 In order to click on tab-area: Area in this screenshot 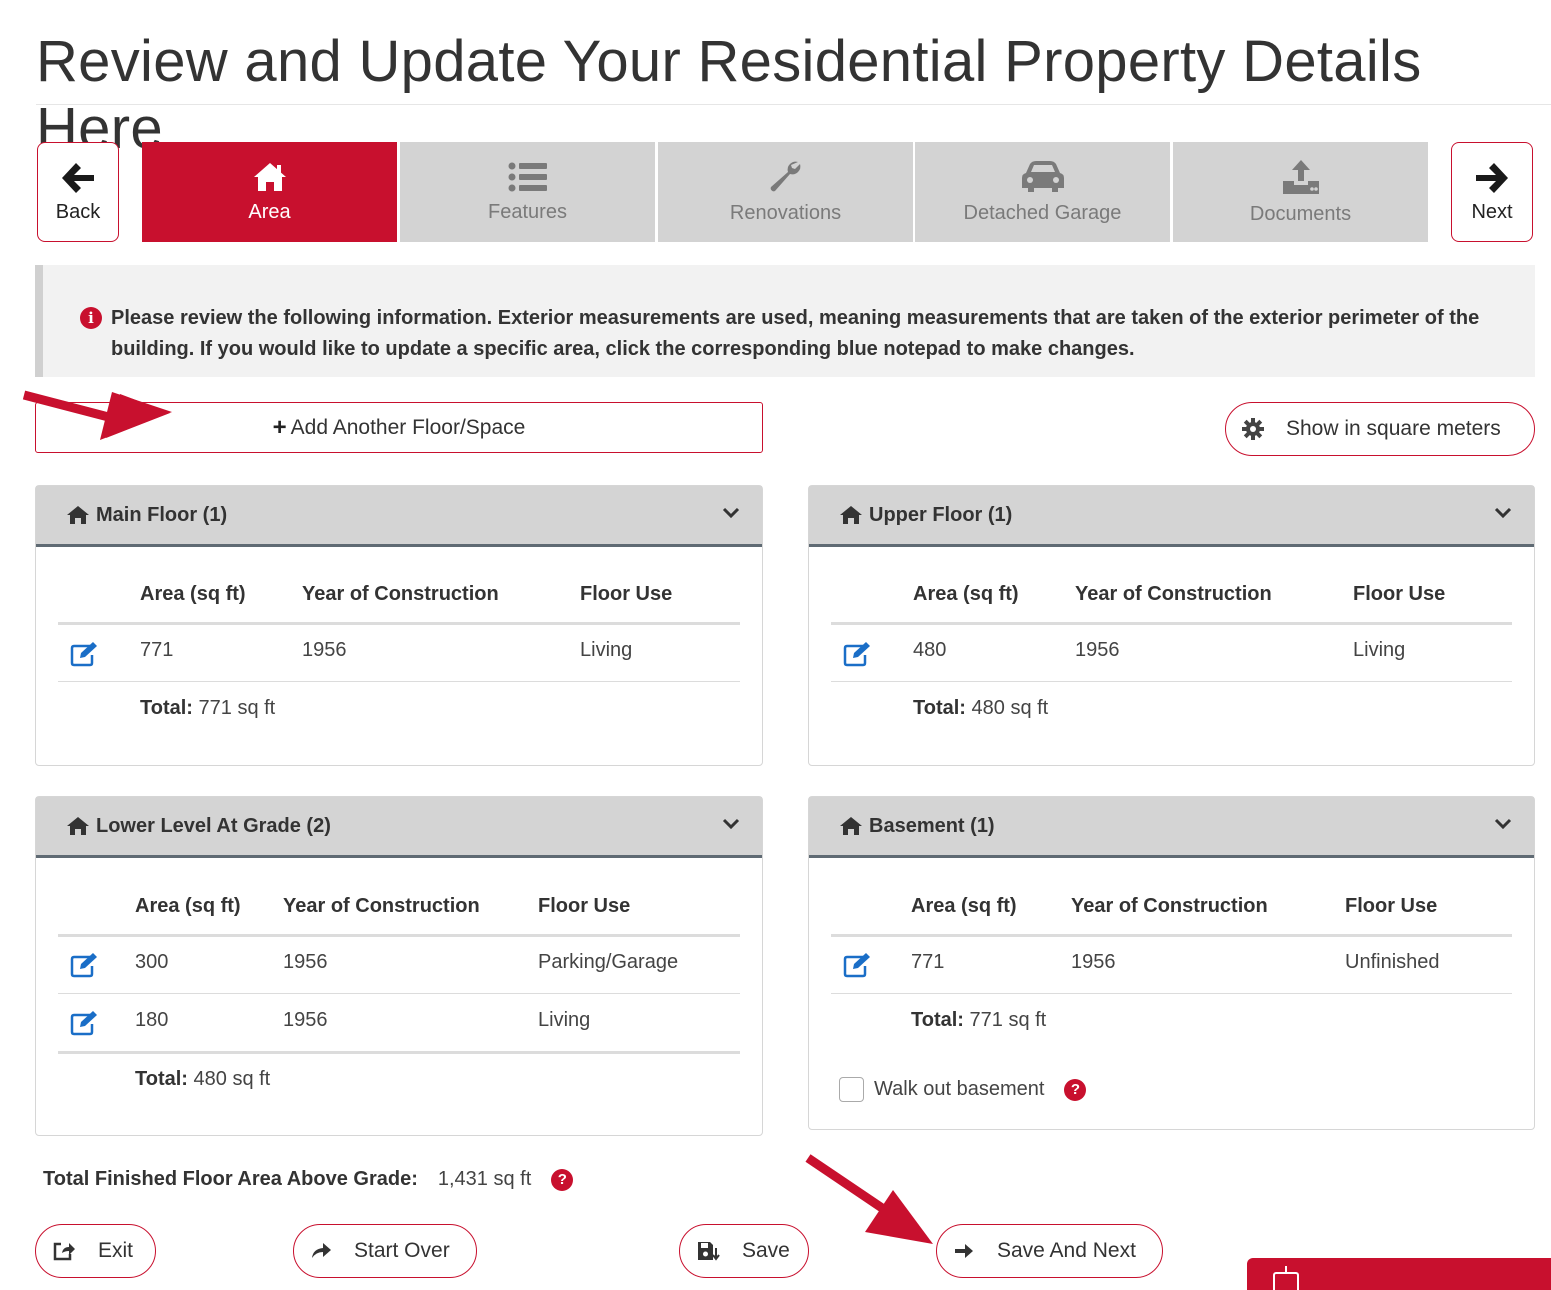, I will do `click(269, 192)`.